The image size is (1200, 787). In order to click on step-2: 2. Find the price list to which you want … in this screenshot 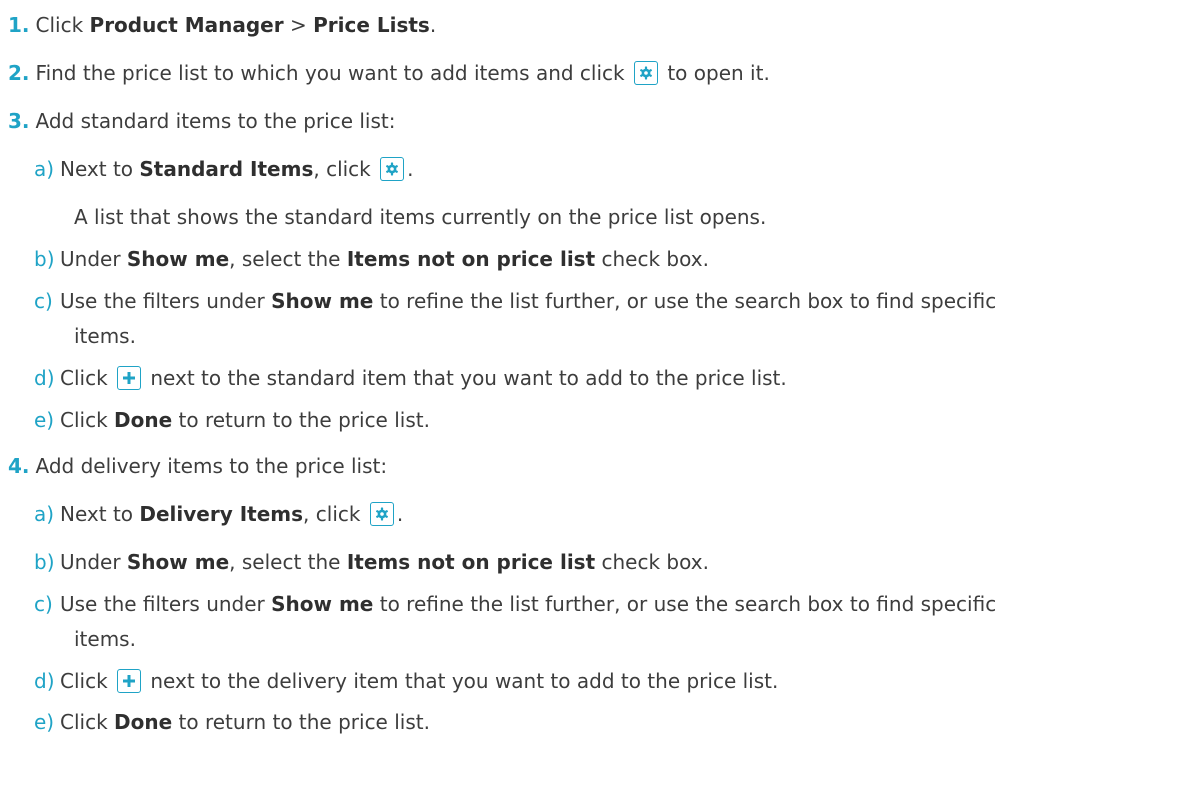, I will do `click(604, 73)`.